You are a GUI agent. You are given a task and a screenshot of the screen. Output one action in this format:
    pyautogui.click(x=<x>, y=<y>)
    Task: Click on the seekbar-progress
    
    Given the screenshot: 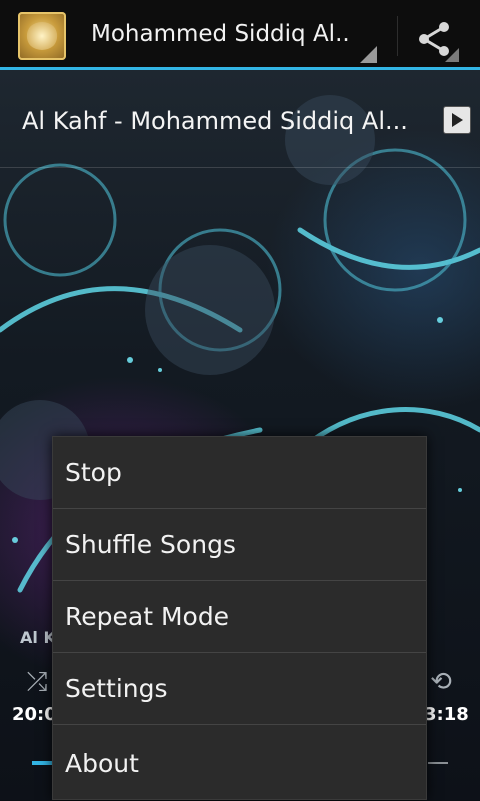 What is the action you would take?
    pyautogui.click(x=42, y=763)
    